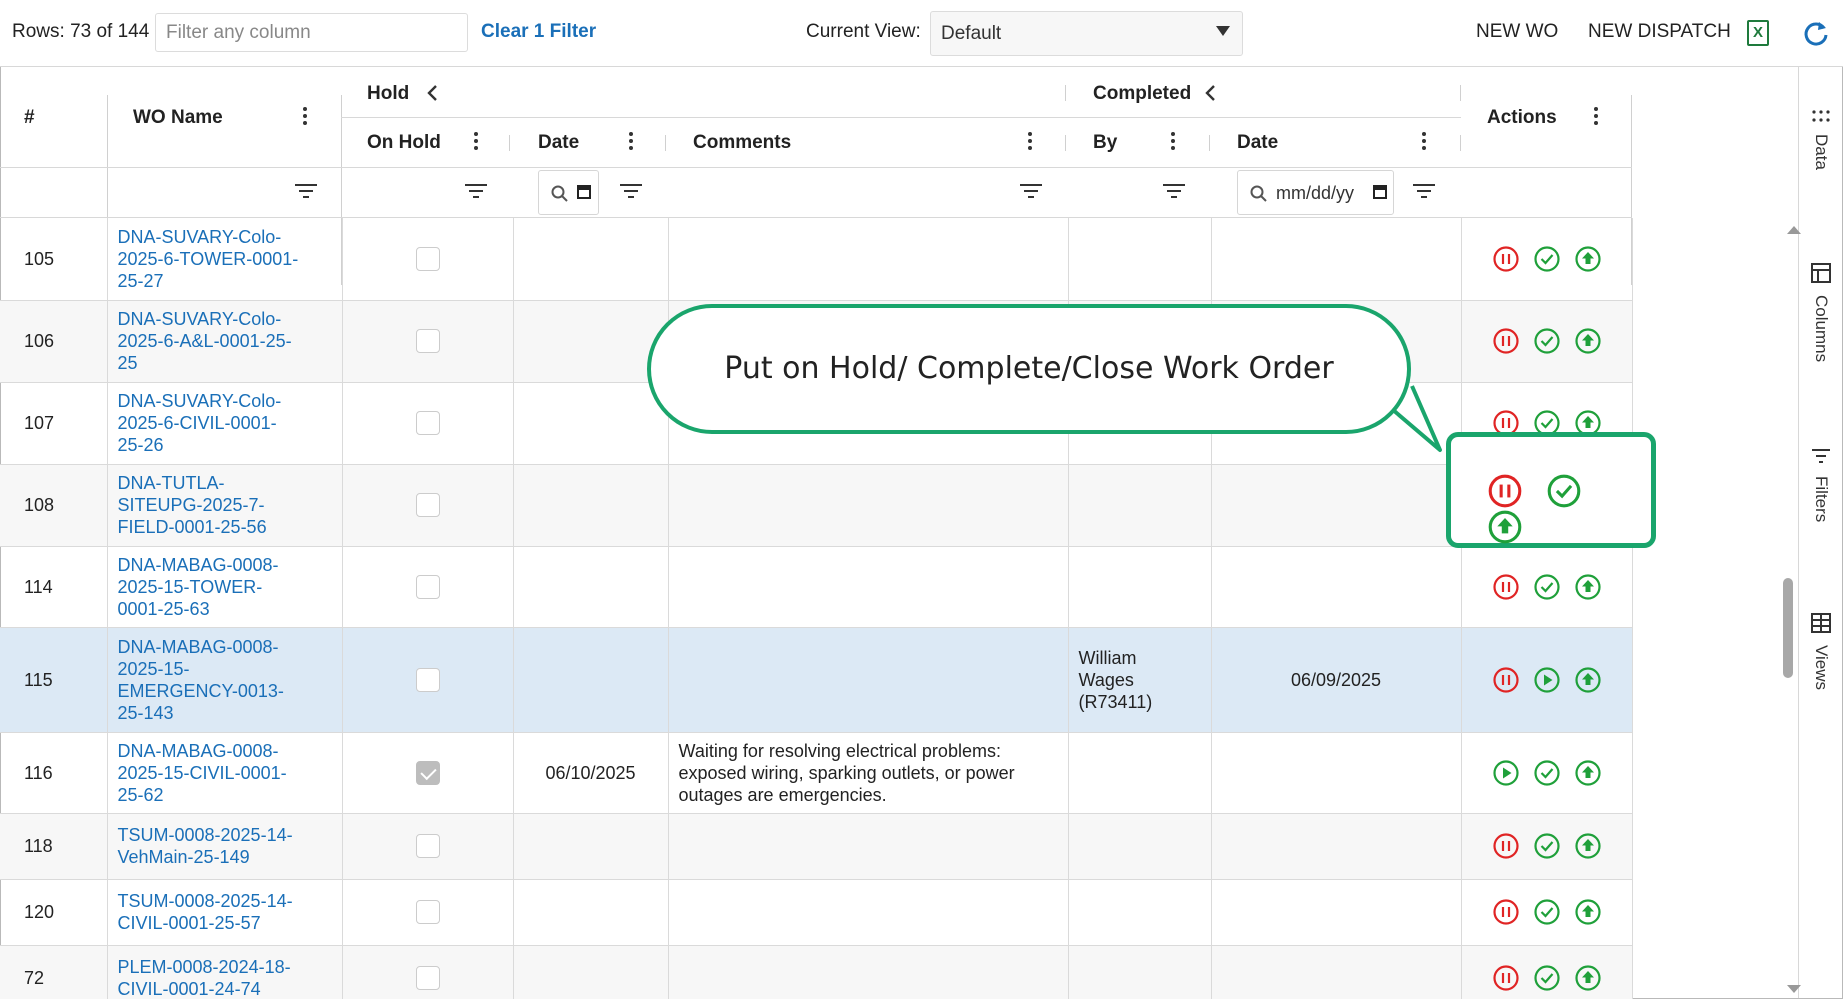 The width and height of the screenshot is (1843, 999). Describe the element at coordinates (1336, 259) in the screenshot. I see `completed-date-cell` at that location.